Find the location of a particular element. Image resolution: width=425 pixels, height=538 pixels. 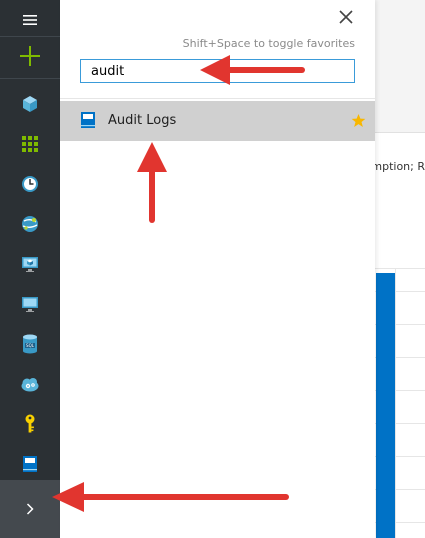

favorites-hint: Shift+Space to toggle favorites is located at coordinates (268, 43).